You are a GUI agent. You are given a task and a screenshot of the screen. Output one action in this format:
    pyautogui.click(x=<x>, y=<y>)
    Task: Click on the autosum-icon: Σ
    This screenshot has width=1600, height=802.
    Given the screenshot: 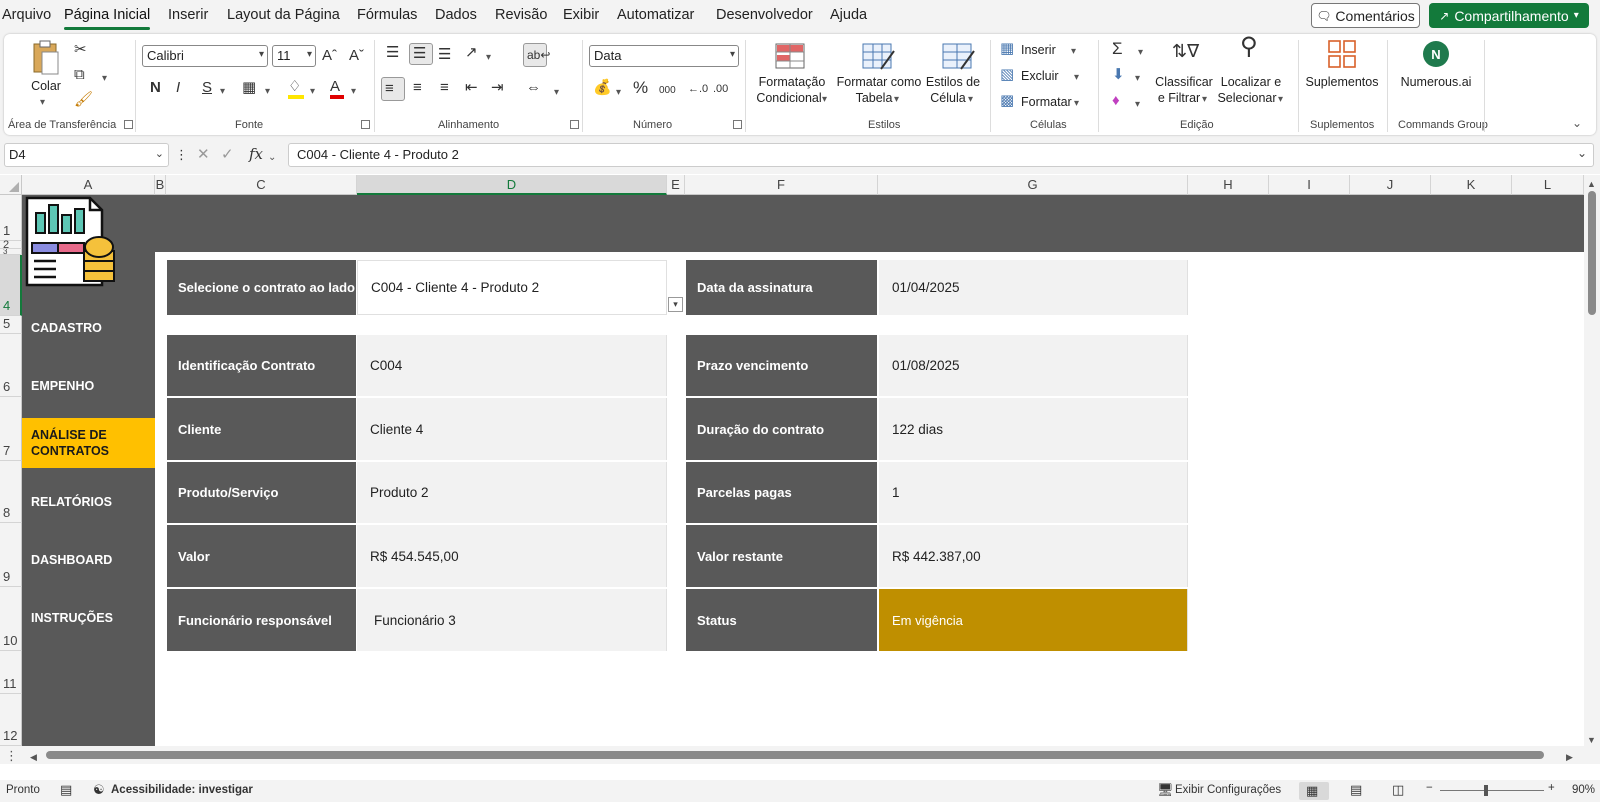 What is the action you would take?
    pyautogui.click(x=1117, y=49)
    